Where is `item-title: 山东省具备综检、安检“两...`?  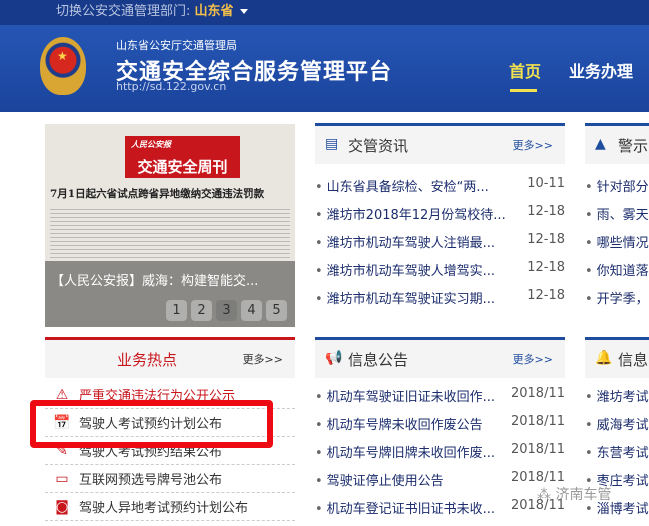
item-title: 山东省具备综检、安检“两... is located at coordinates (408, 187).